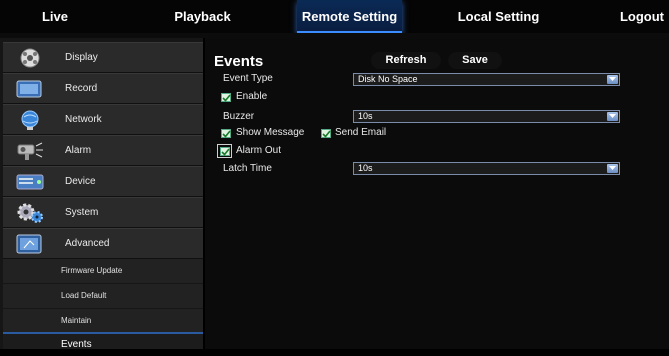  What do you see at coordinates (247, 168) in the screenshot?
I see `latch-time-label: Latch Time` at bounding box center [247, 168].